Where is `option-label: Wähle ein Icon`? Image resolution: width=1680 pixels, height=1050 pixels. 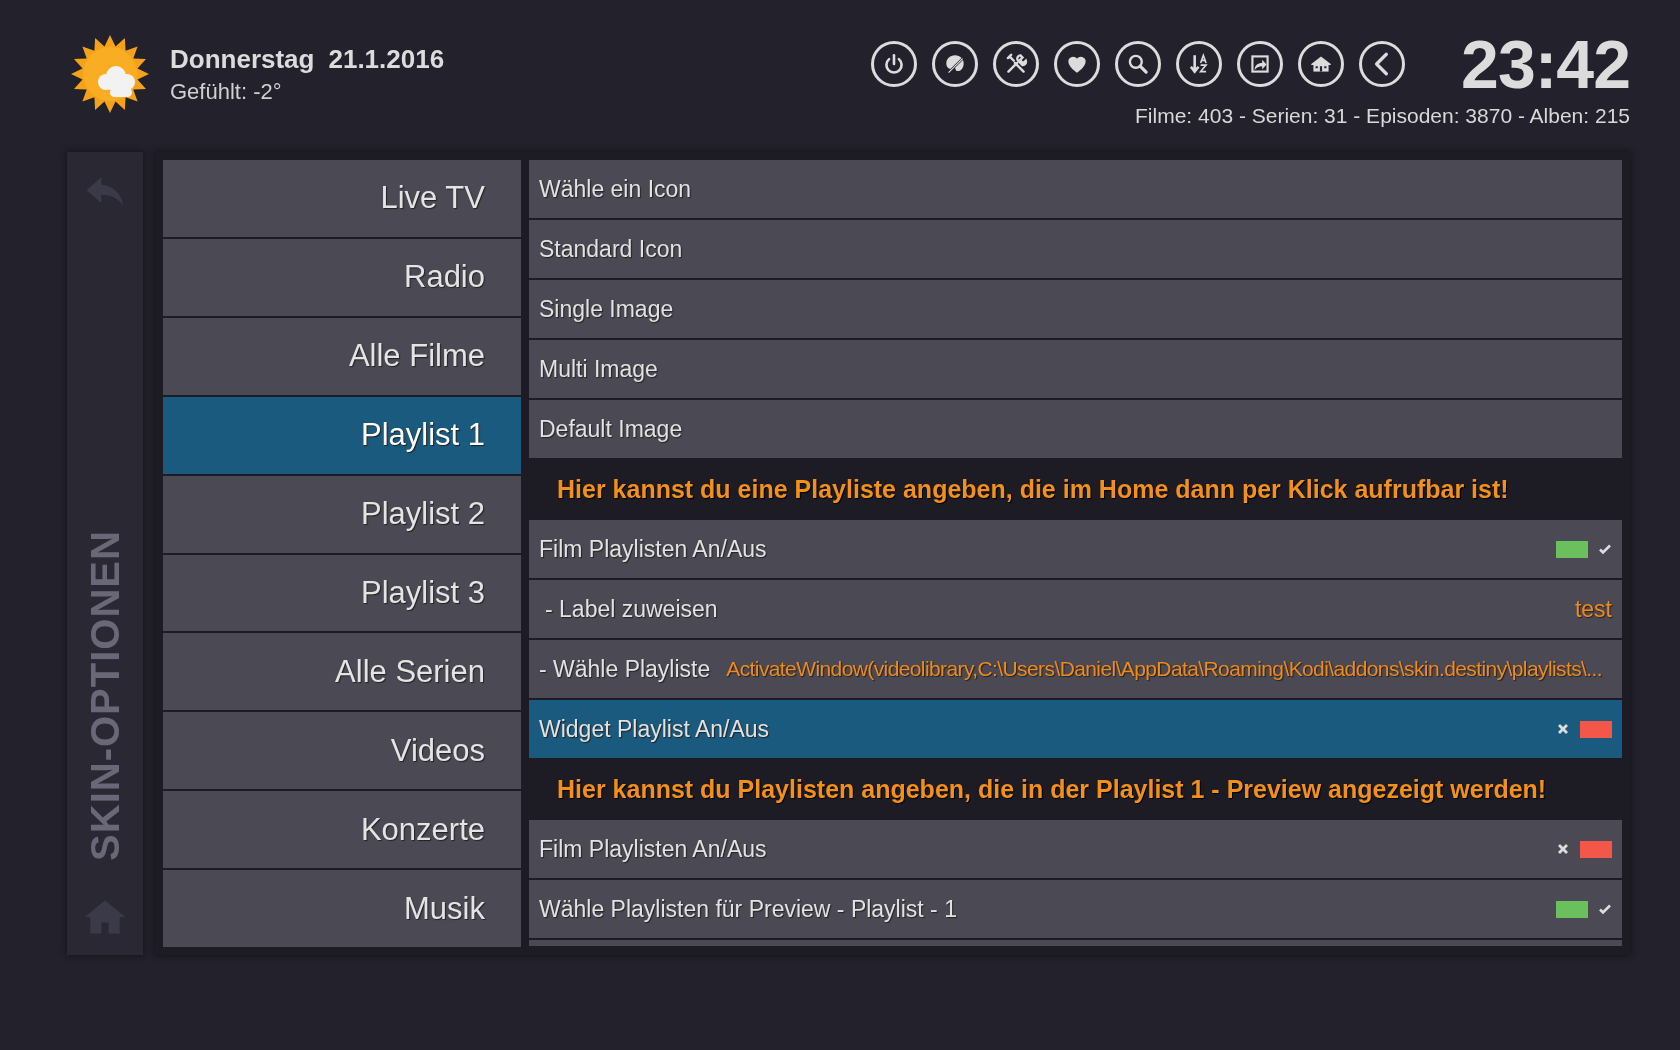 option-label: Wähle ein Icon is located at coordinates (615, 189).